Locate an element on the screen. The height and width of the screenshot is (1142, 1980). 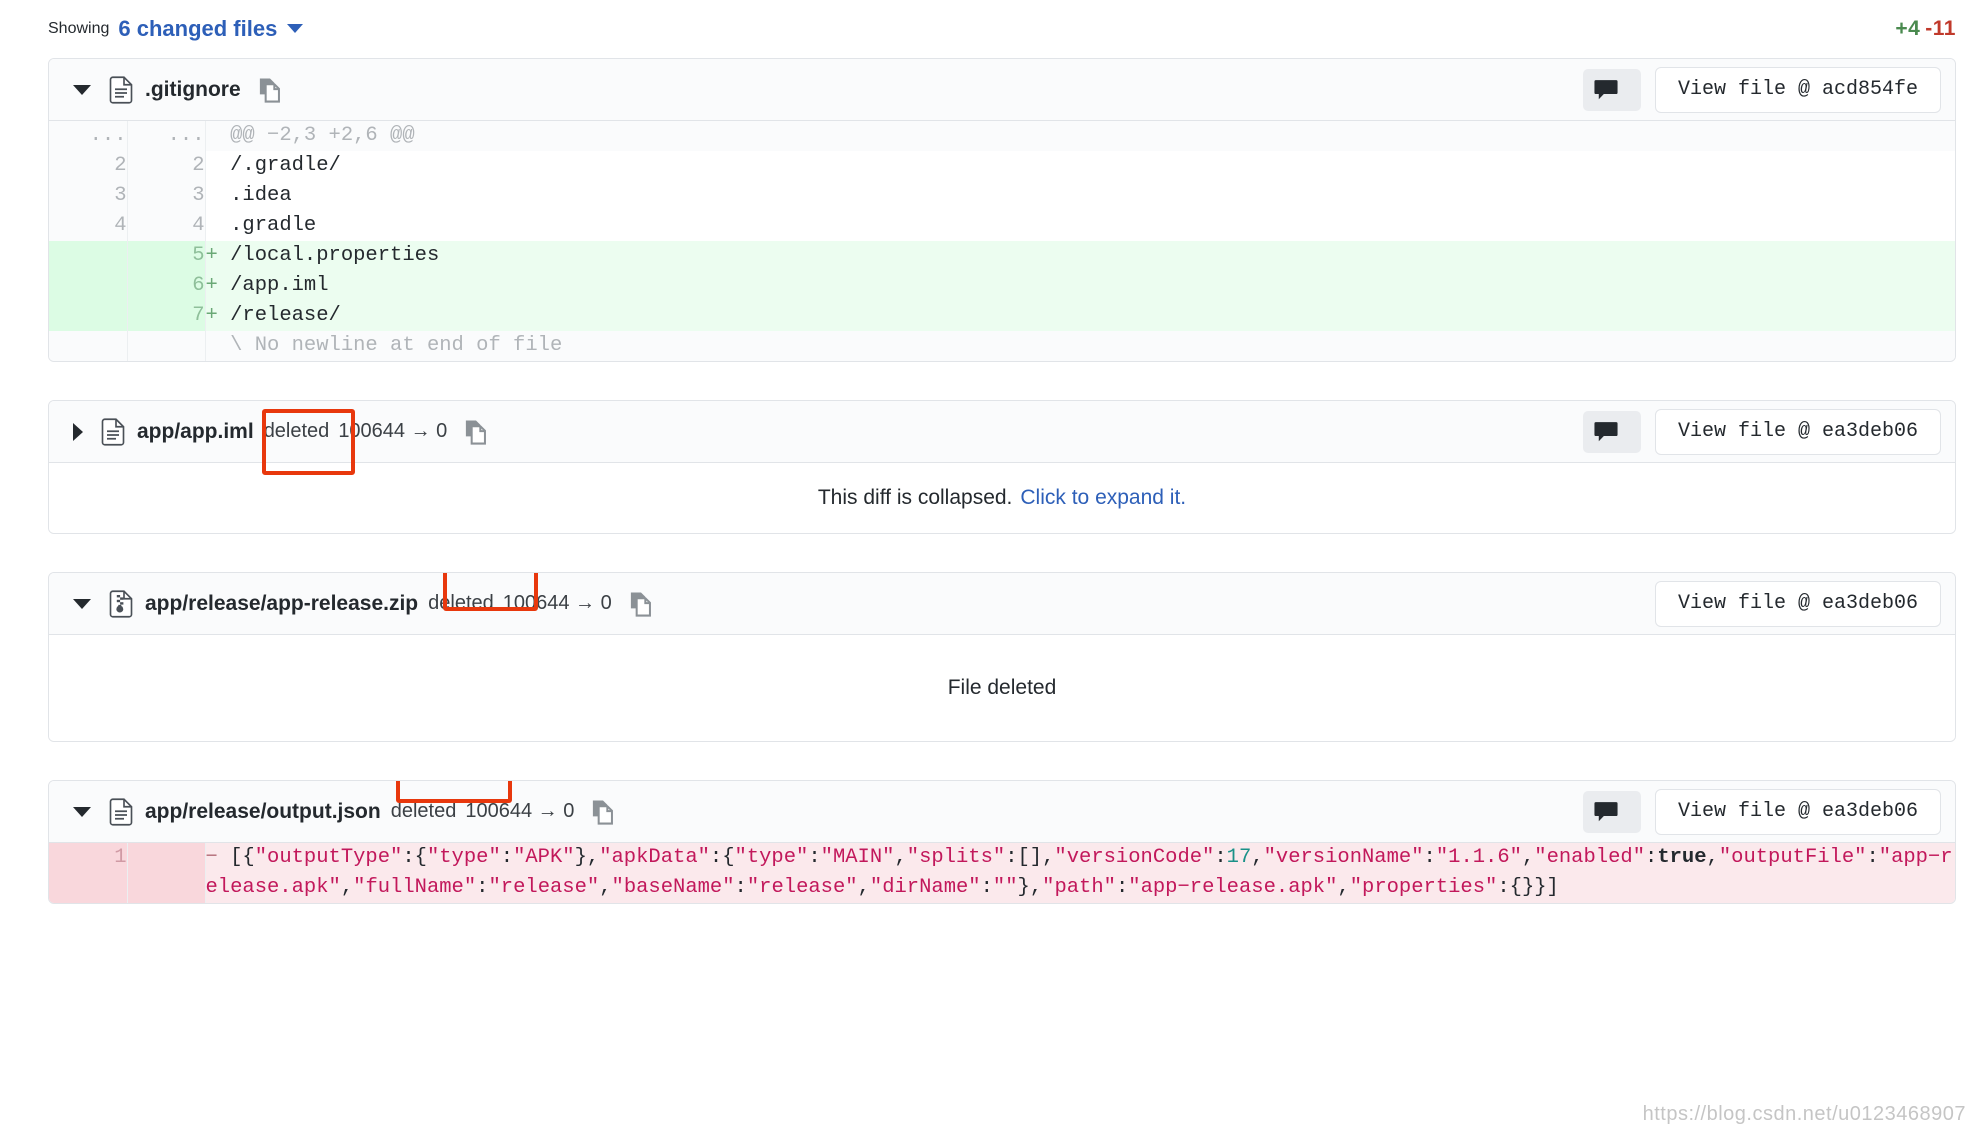
diff-line-number-old: 3 is located at coordinates (88, 196).